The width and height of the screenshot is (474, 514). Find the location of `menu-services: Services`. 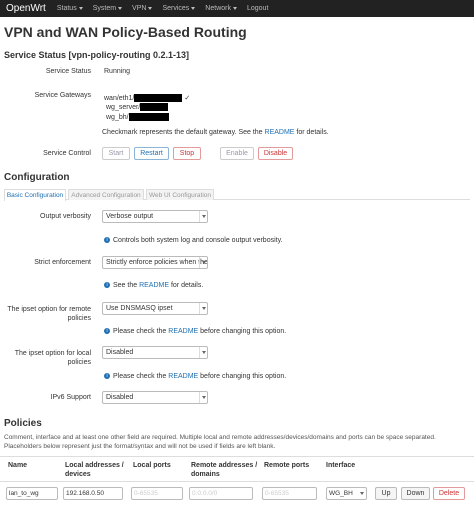

menu-services: Services is located at coordinates (178, 8).